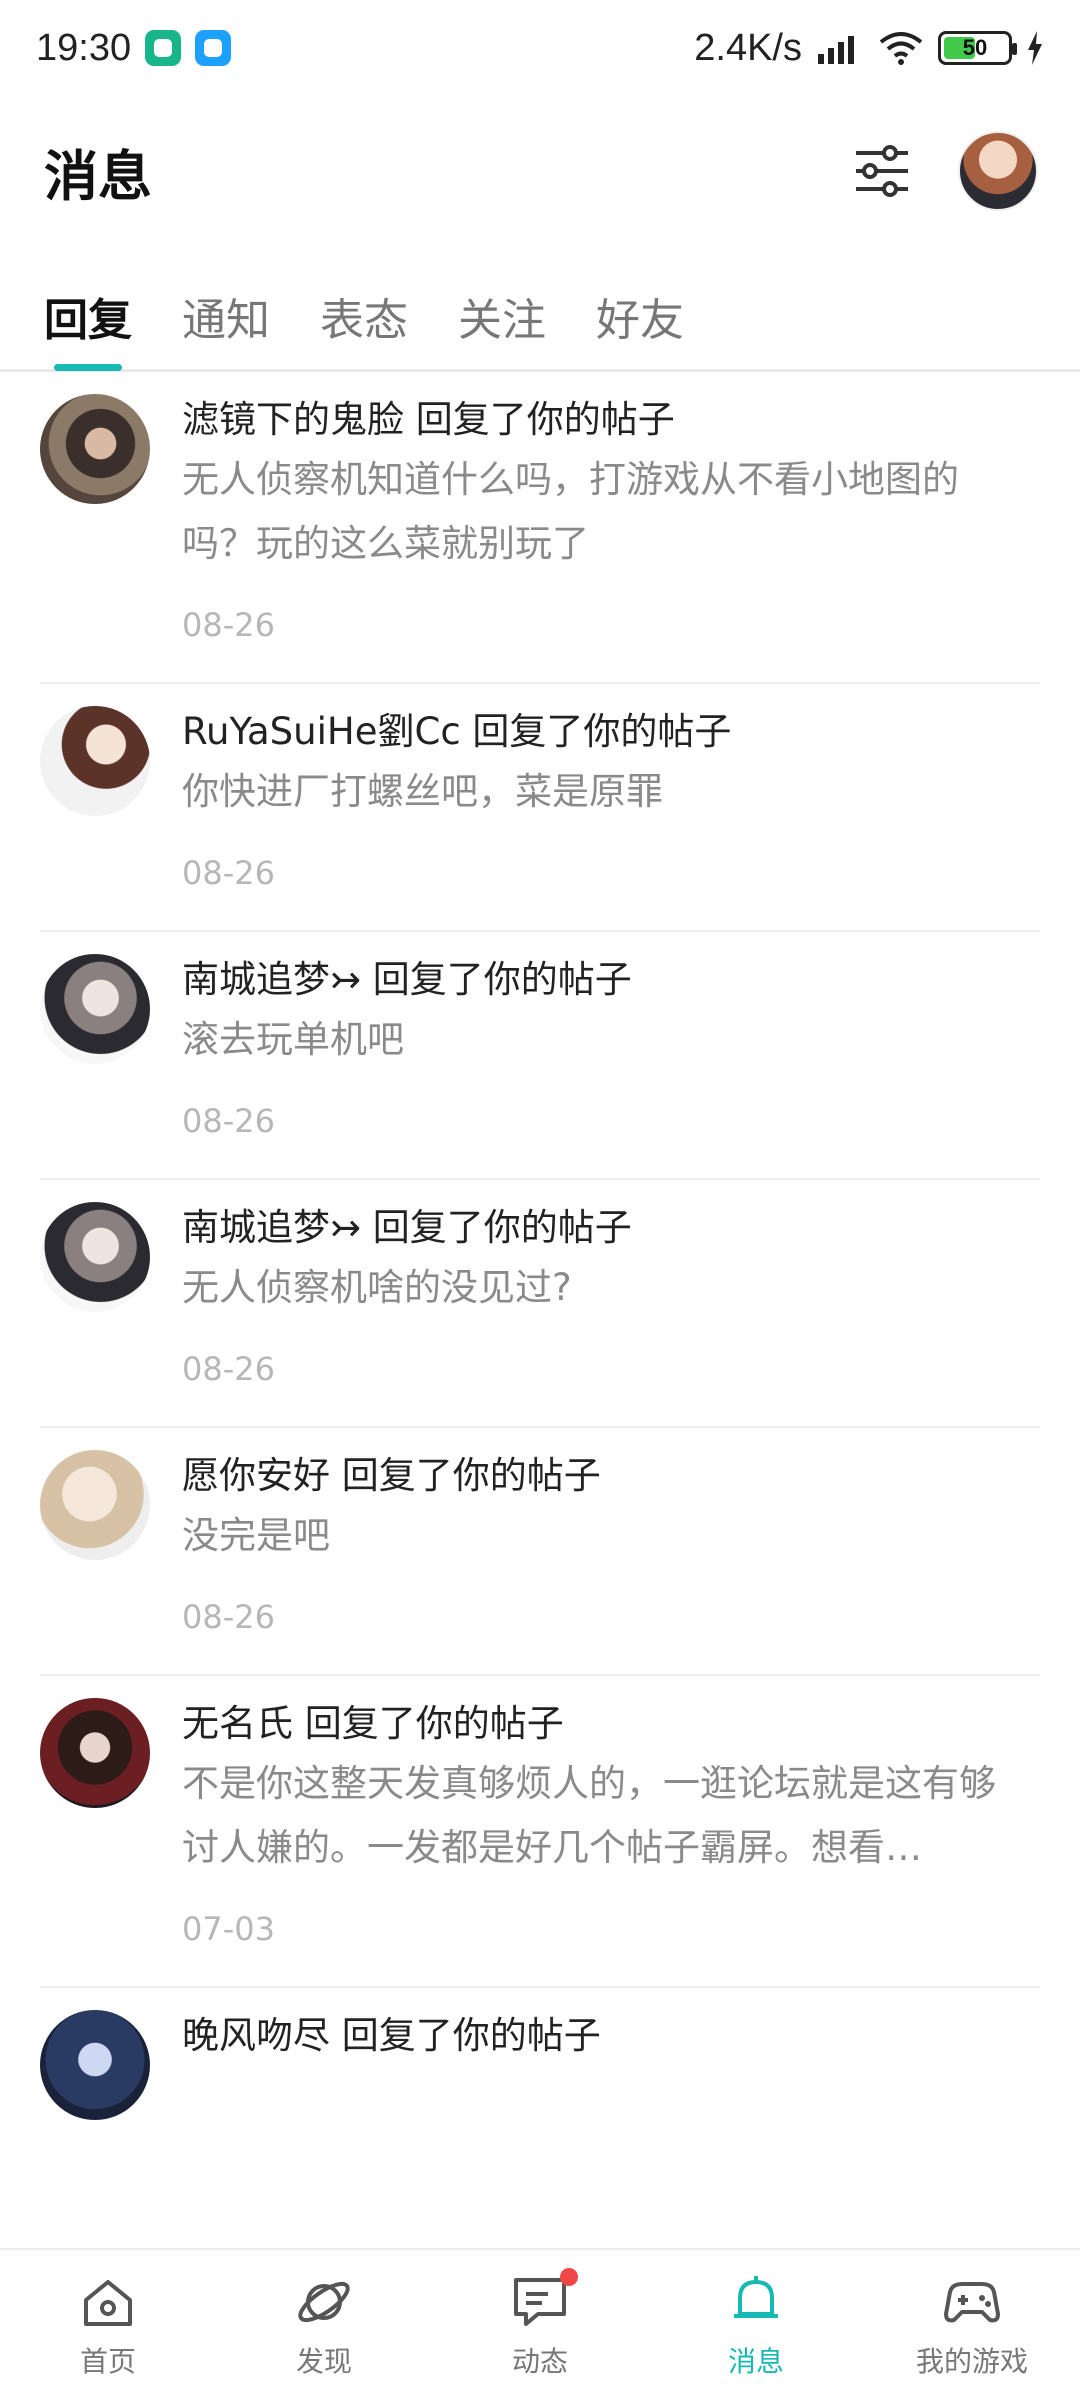 The height and width of the screenshot is (2400, 1080). What do you see at coordinates (324, 2325) in the screenshot?
I see `nav-discover: 发现` at bounding box center [324, 2325].